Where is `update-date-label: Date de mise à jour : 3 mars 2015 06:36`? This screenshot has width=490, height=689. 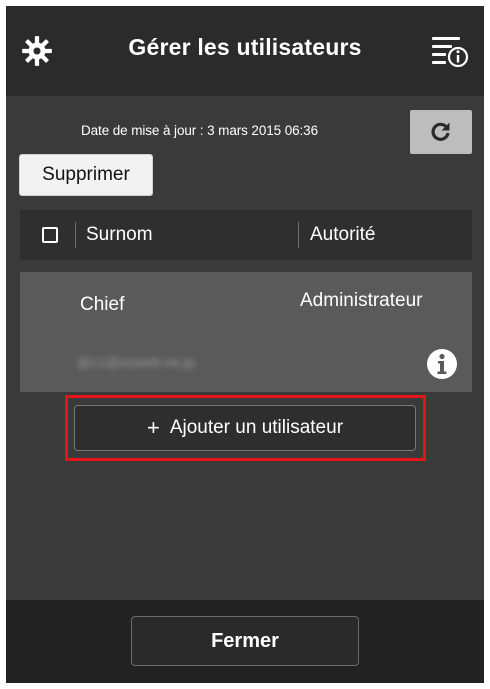 update-date-label: Date de mise à jour : 3 mars 2015 06:36 is located at coordinates (199, 130).